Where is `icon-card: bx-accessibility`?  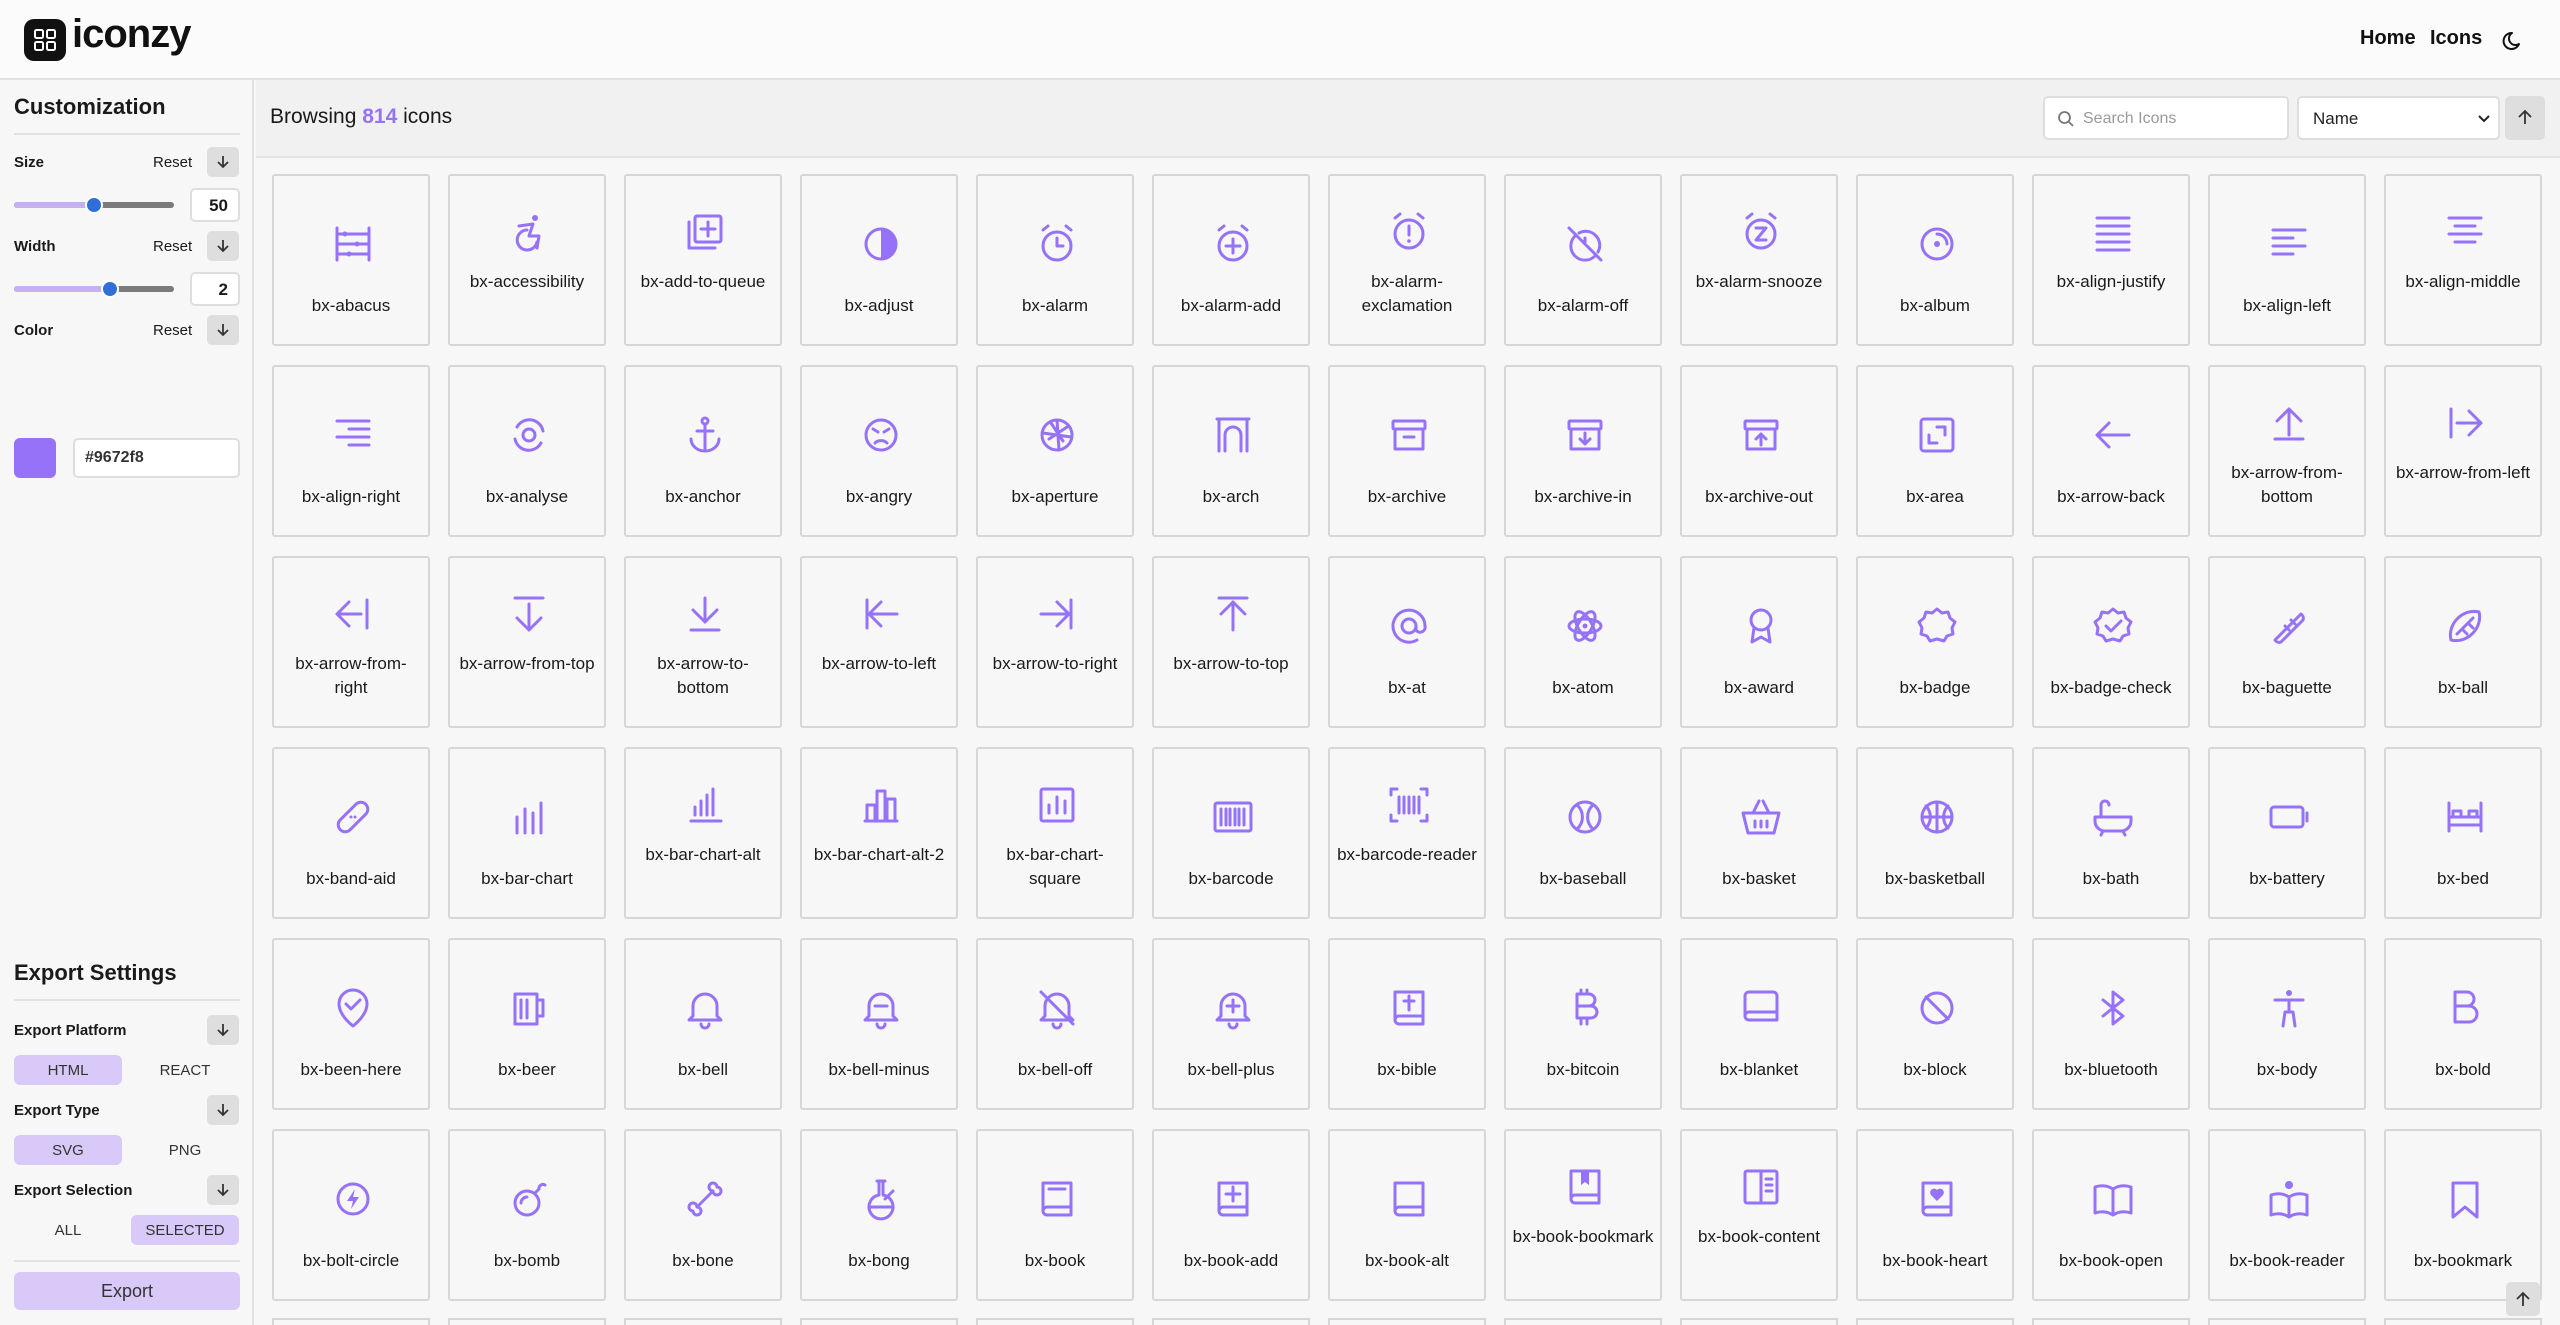
icon-card: bx-accessibility is located at coordinates (527, 260).